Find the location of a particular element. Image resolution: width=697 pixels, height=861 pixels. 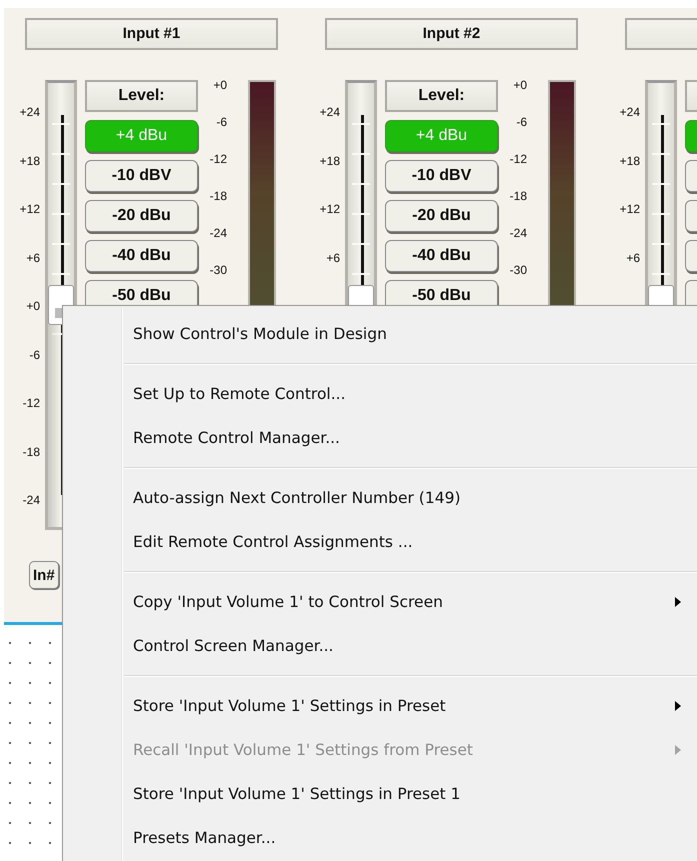

scale-label: +0 is located at coordinates (32, 306).